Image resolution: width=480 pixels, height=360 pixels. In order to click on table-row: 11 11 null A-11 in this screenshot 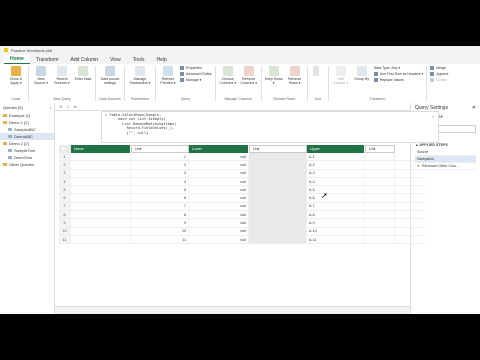, I will do `click(242, 240)`.